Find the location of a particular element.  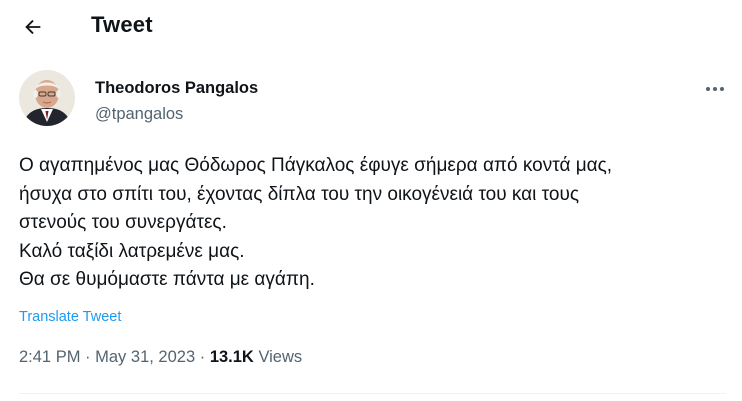

tweet-line: Καλό ταξίδι λατρεμένε μας. is located at coordinates (132, 251).